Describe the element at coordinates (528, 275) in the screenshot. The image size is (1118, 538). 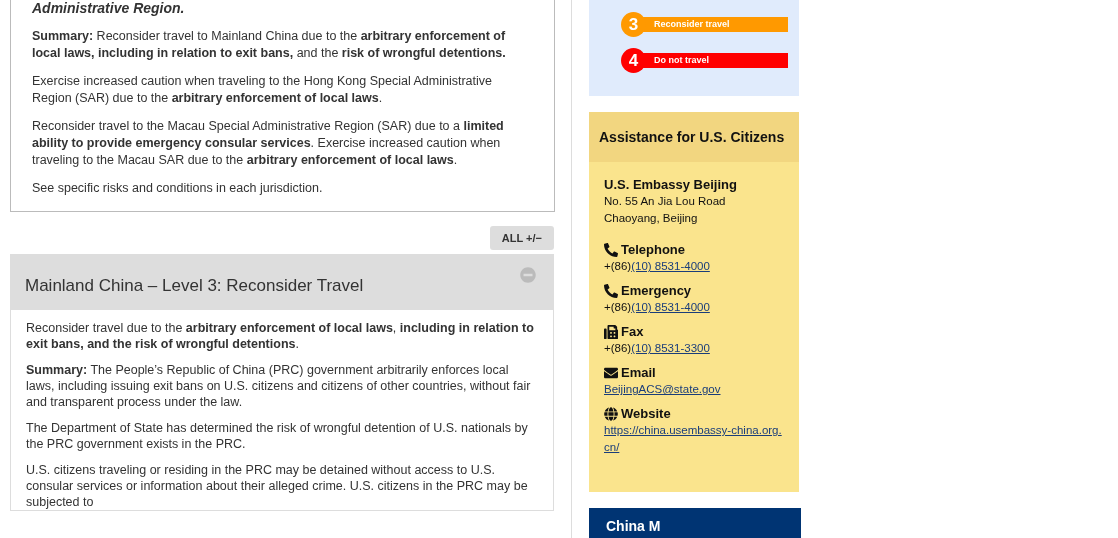
I see `collapse-icon` at that location.